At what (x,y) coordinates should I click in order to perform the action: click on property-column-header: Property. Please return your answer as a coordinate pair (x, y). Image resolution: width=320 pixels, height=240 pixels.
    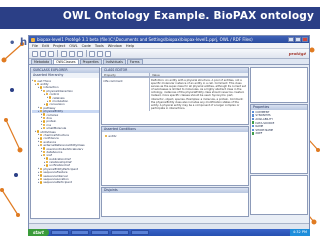
    Looking at the image, I should click on (126, 75).